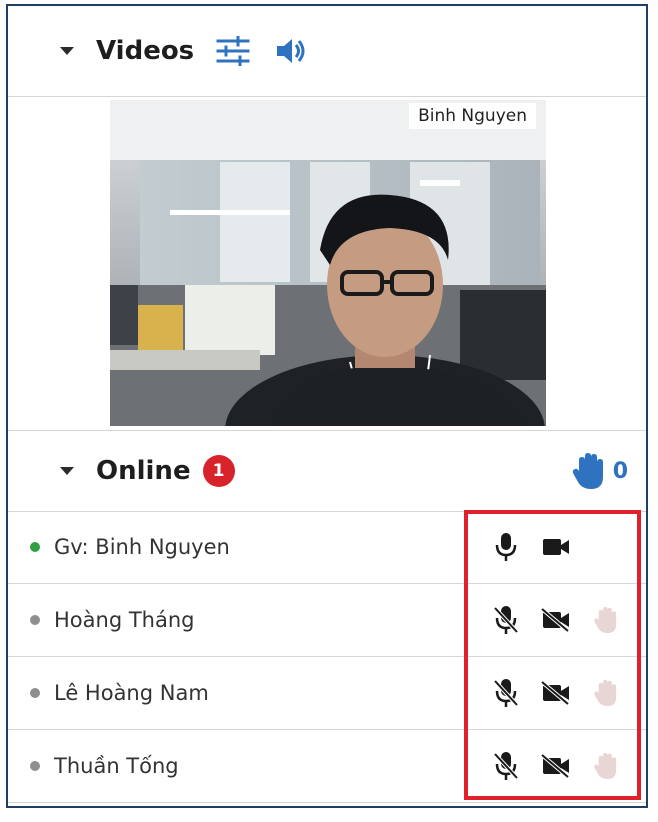 Image resolution: width=658 pixels, height=822 pixels. What do you see at coordinates (327, 693) in the screenshot?
I see `user-row: Lê Hoàng Nam` at bounding box center [327, 693].